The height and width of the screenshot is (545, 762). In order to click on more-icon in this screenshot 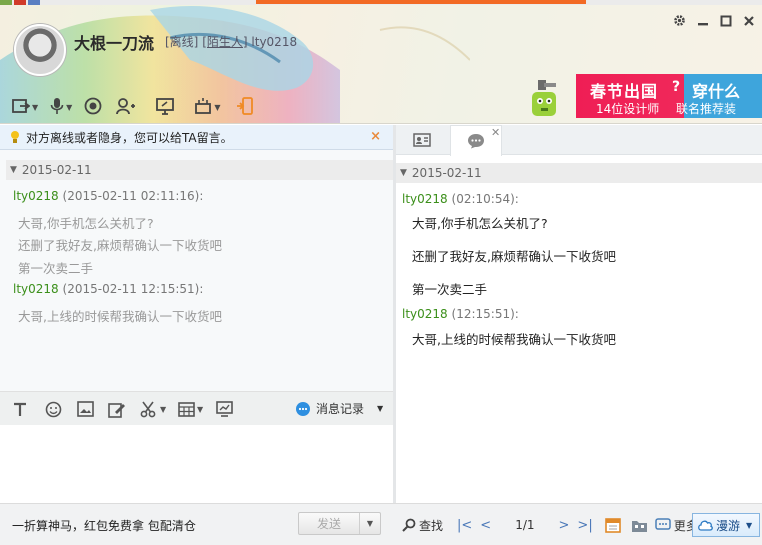, I will do `click(662, 524)`.